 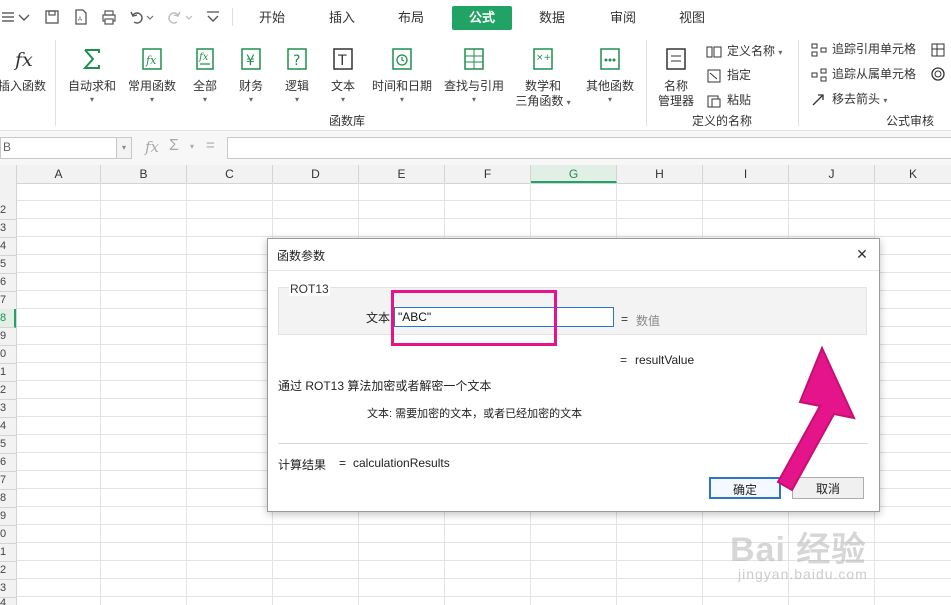 I want to click on remove-arrows-icon, so click(x=818, y=100).